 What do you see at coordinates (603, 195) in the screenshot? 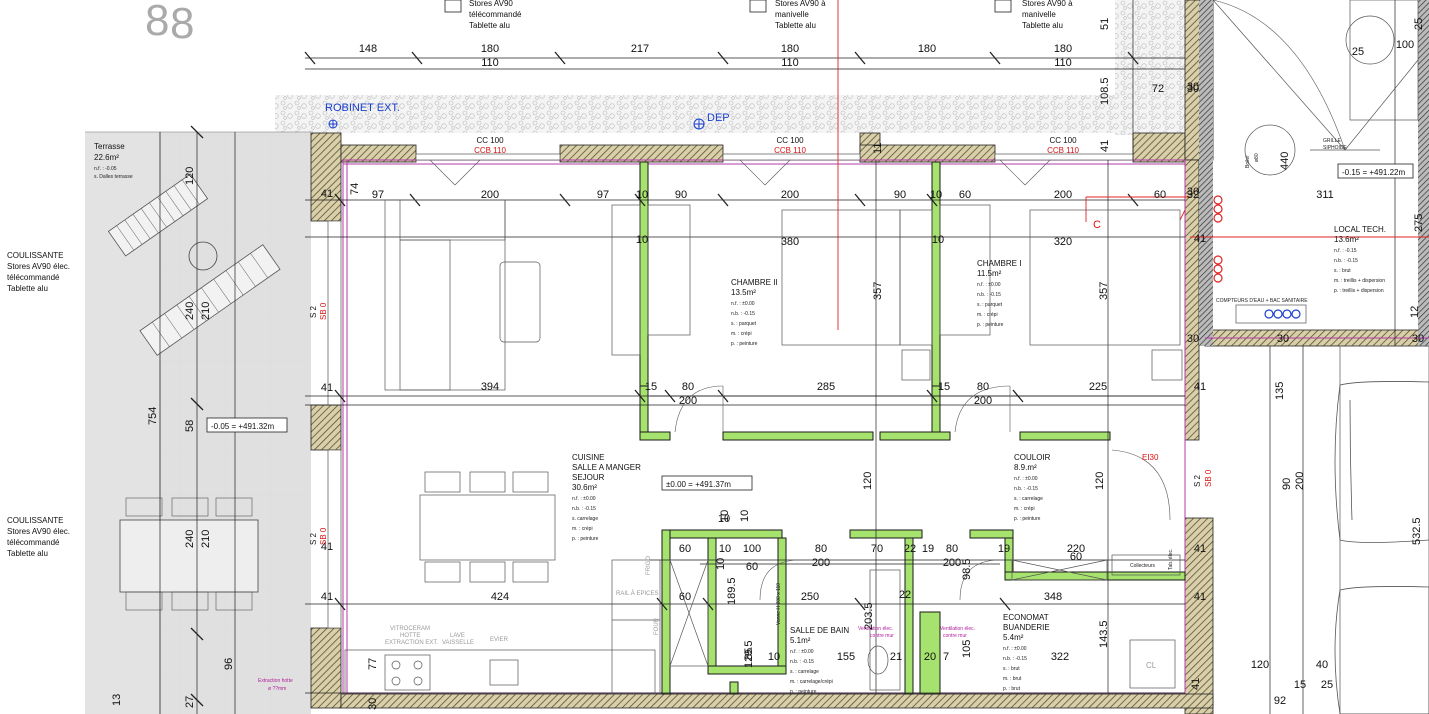
I see `dimension-value: 97` at bounding box center [603, 195].